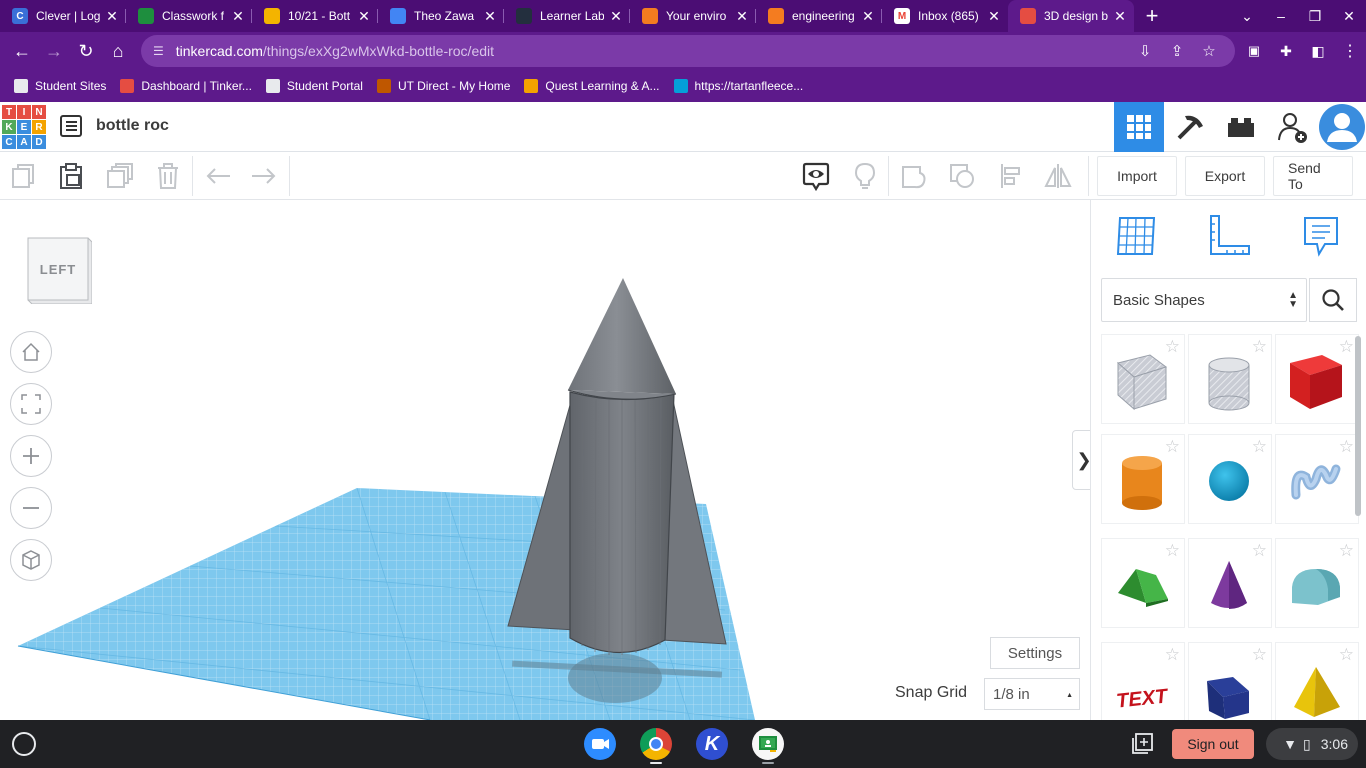 This screenshot has height=768, width=1366. I want to click on align-button, so click(1011, 176).